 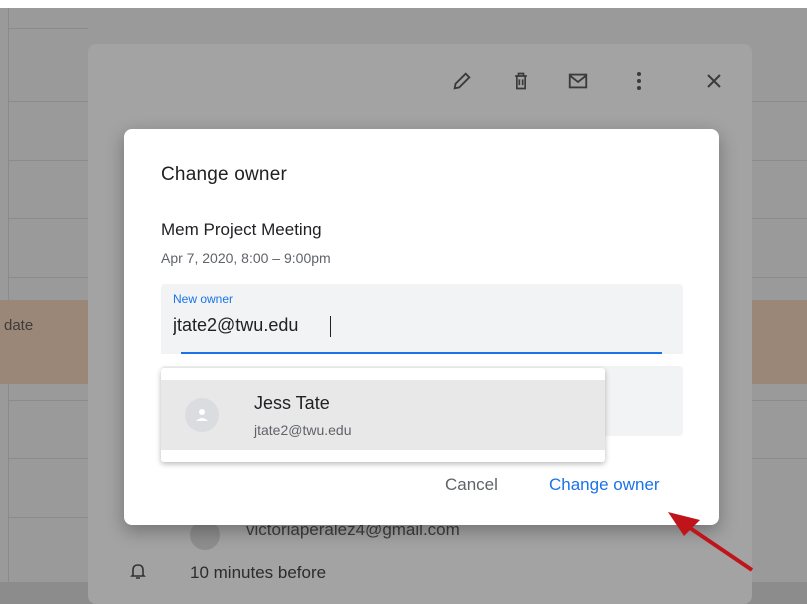 I want to click on notification-text: 10 minutes before, so click(x=258, y=572).